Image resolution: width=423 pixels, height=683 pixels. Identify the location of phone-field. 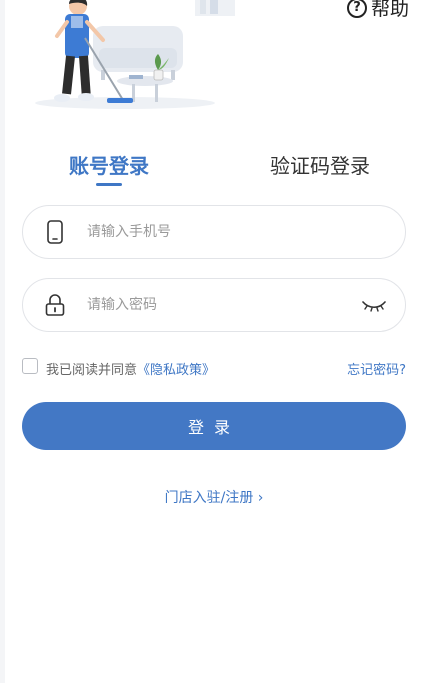
(214, 232).